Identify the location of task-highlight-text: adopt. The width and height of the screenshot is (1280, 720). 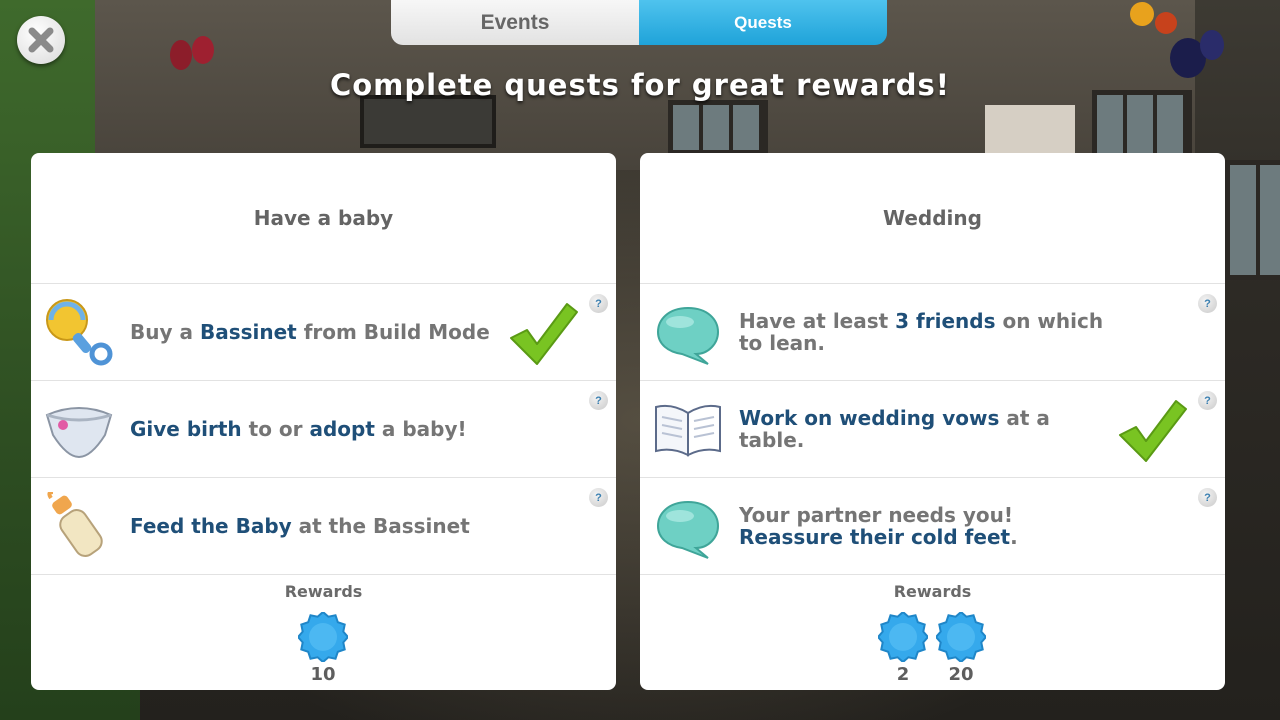
(342, 429).